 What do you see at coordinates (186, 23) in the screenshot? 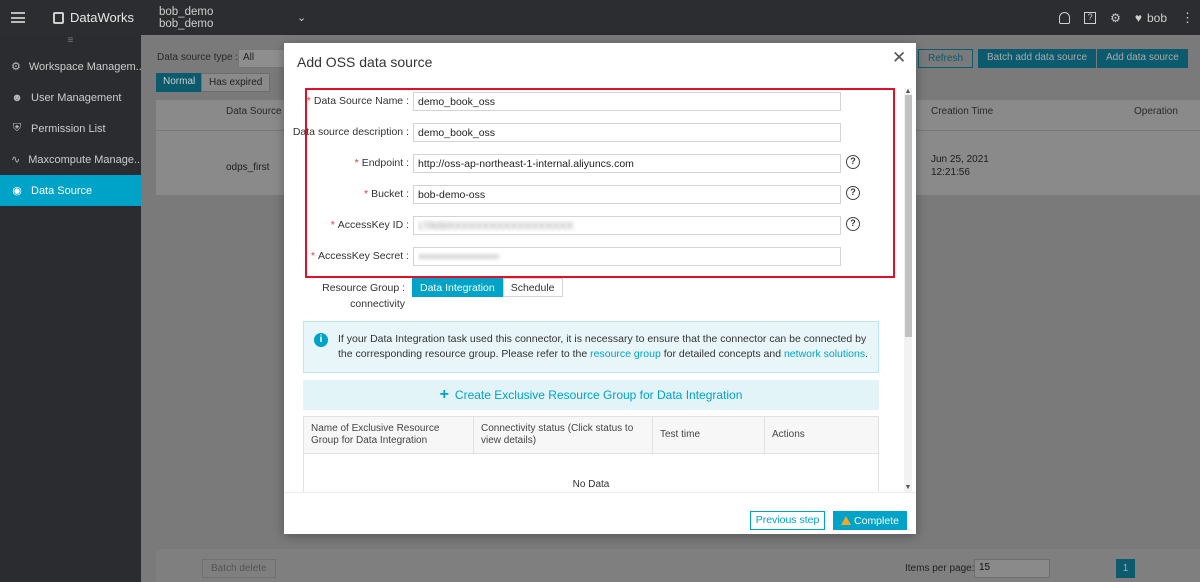
I see `workspace-id: bob_demo` at bounding box center [186, 23].